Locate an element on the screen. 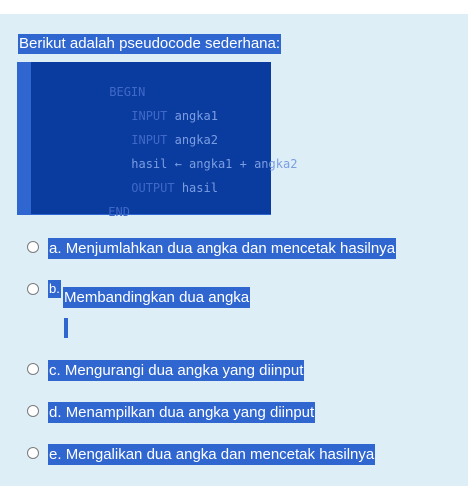 This screenshot has width=468, height=486. selection-caret is located at coordinates (66, 328).